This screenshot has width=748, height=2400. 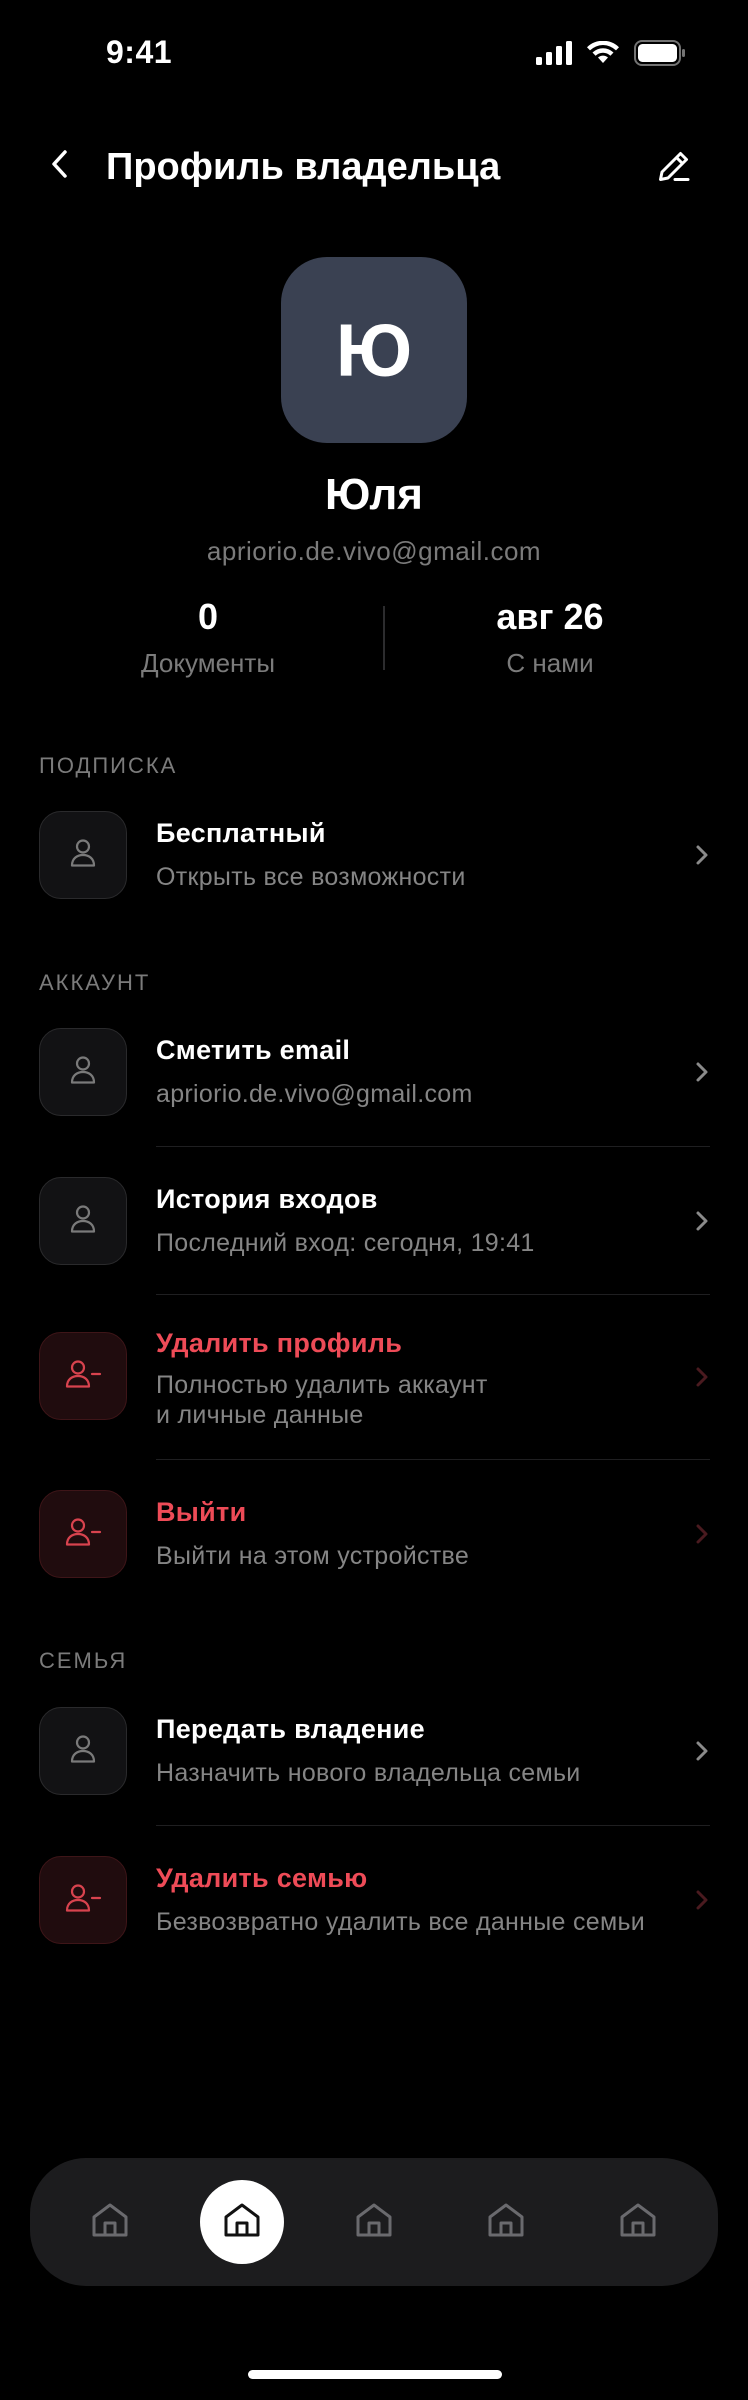 I want to click on profile-stats: 0 Документы авг 26 С нами, so click(x=374, y=638).